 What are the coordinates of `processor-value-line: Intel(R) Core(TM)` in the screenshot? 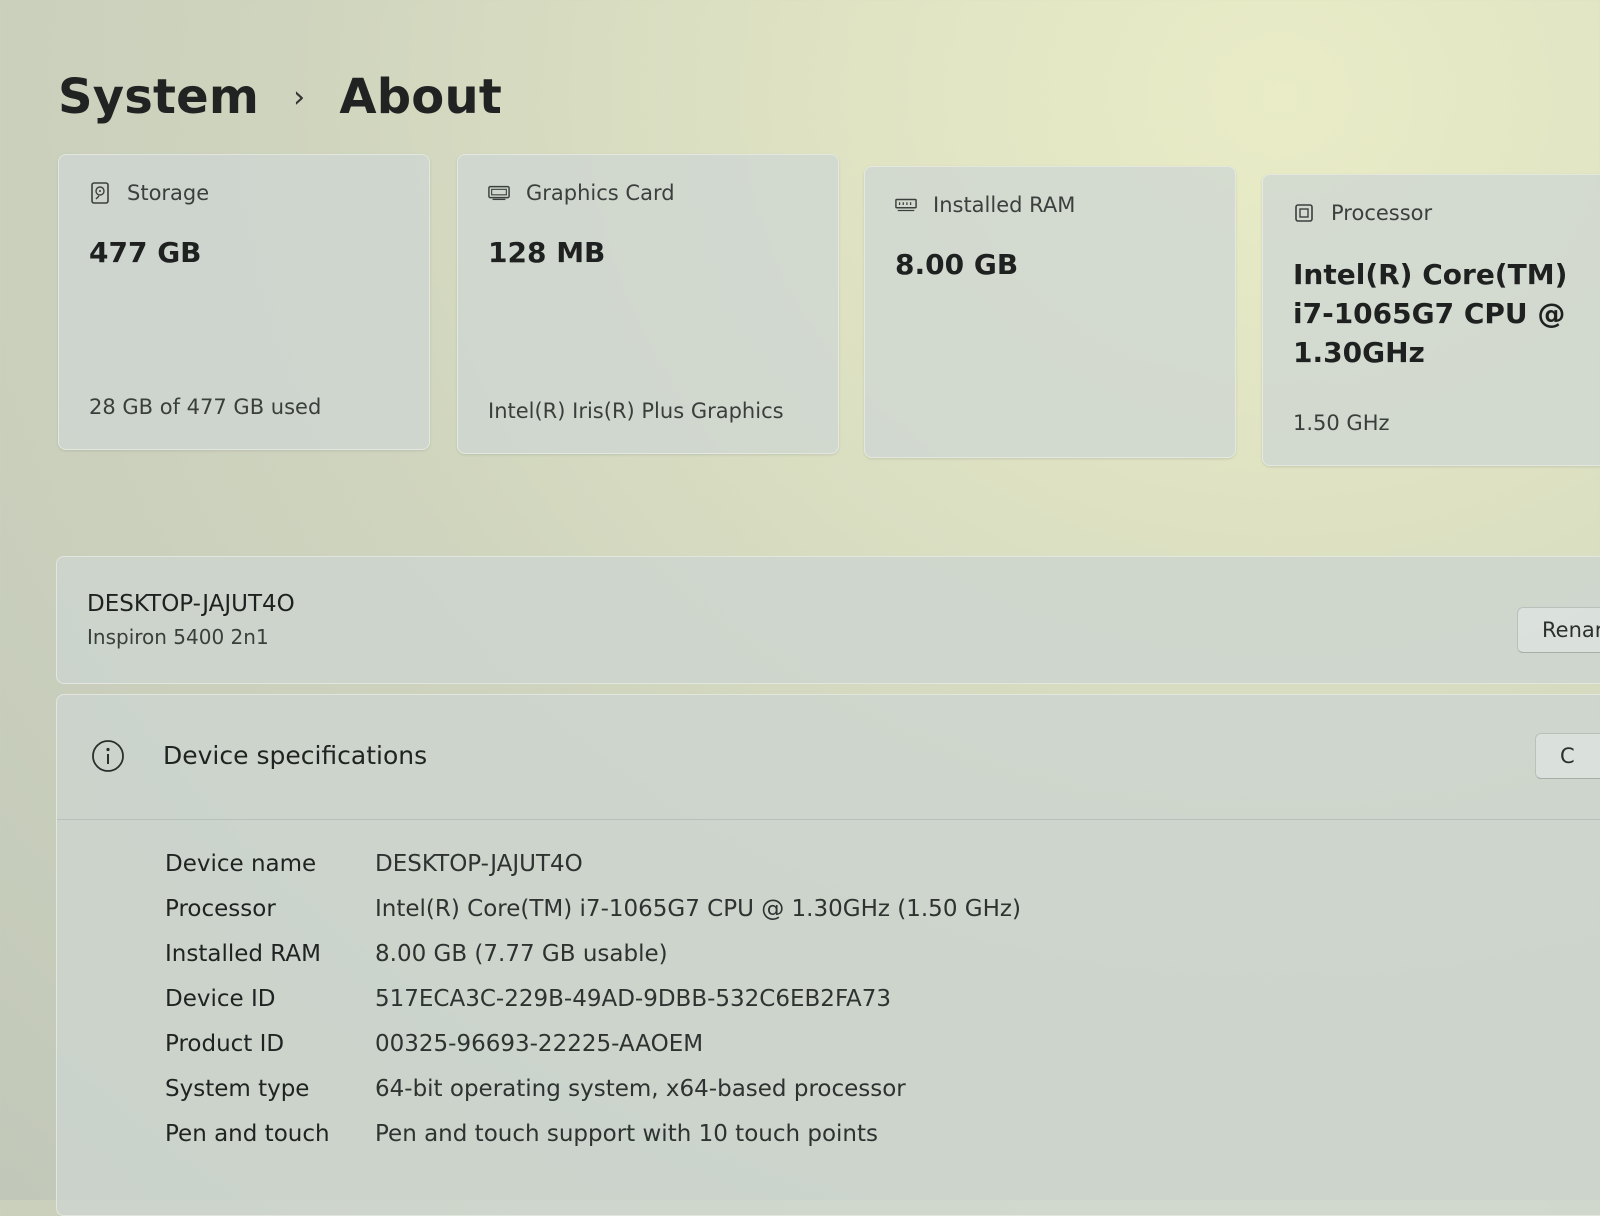 It's located at (1430, 274).